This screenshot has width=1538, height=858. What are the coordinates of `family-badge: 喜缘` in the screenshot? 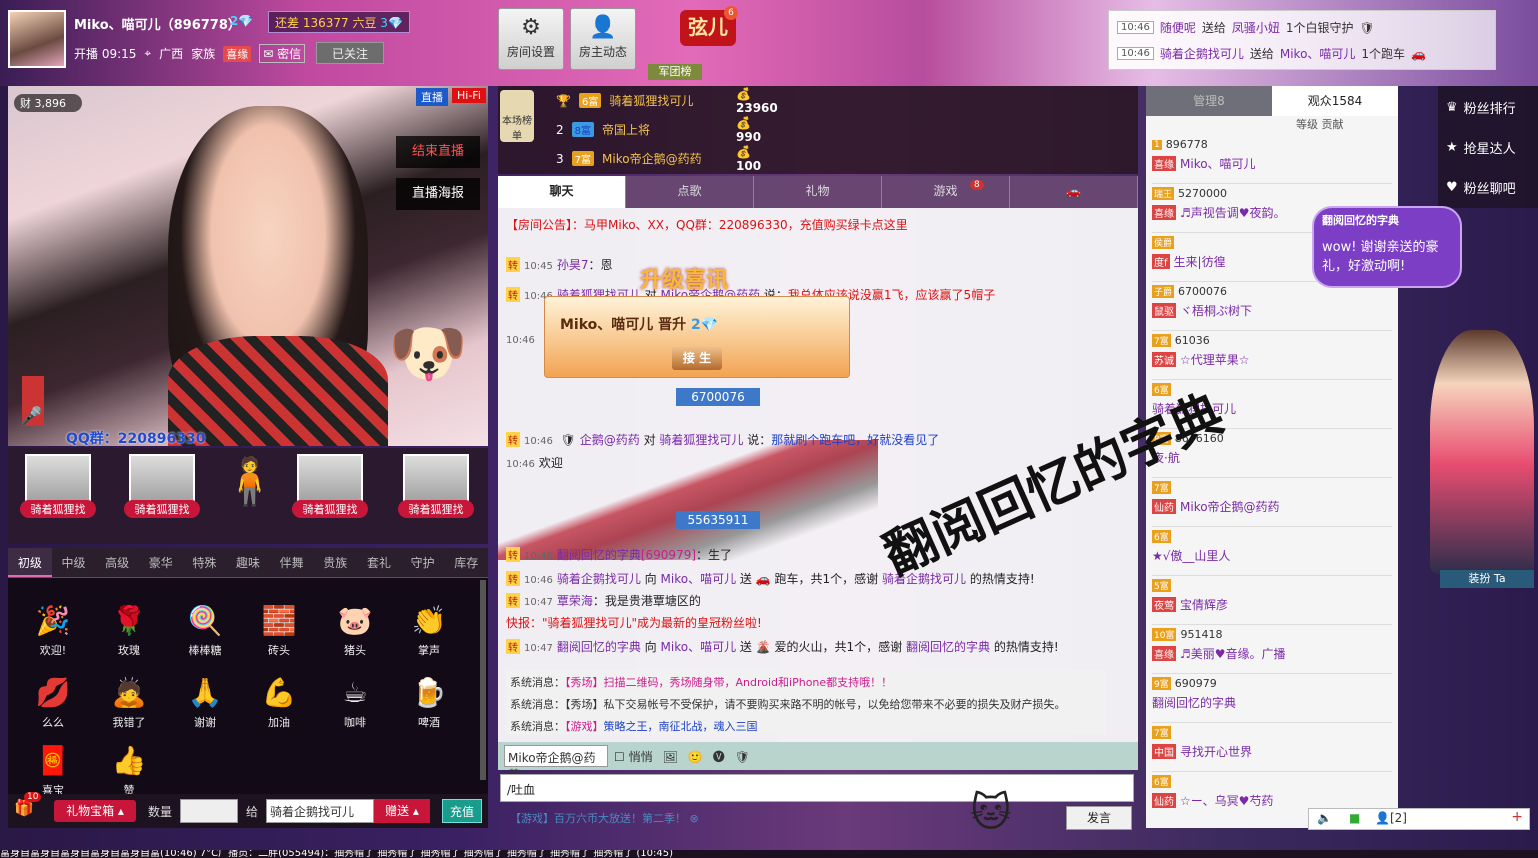 It's located at (237, 53).